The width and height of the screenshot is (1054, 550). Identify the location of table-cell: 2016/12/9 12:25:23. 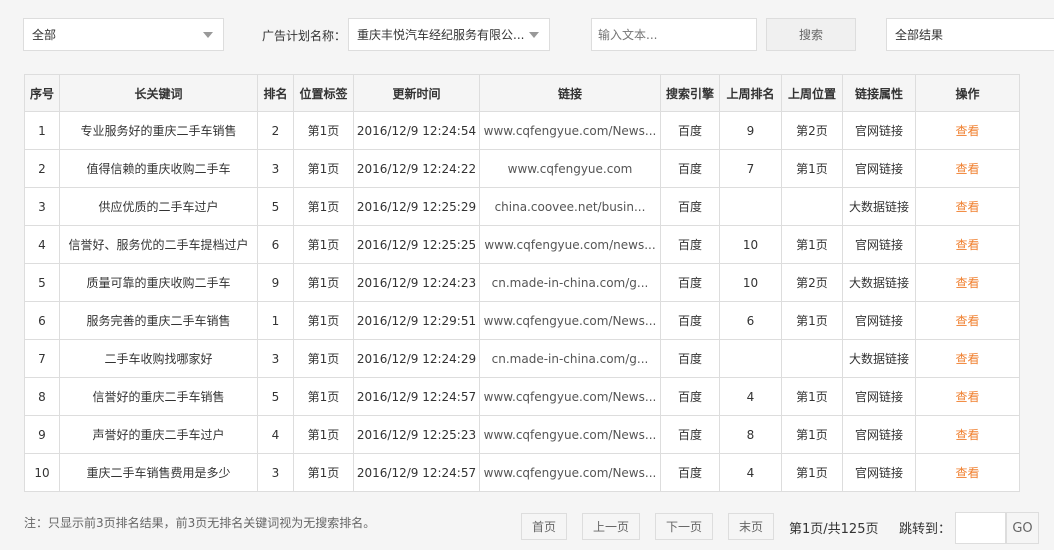
(416, 434).